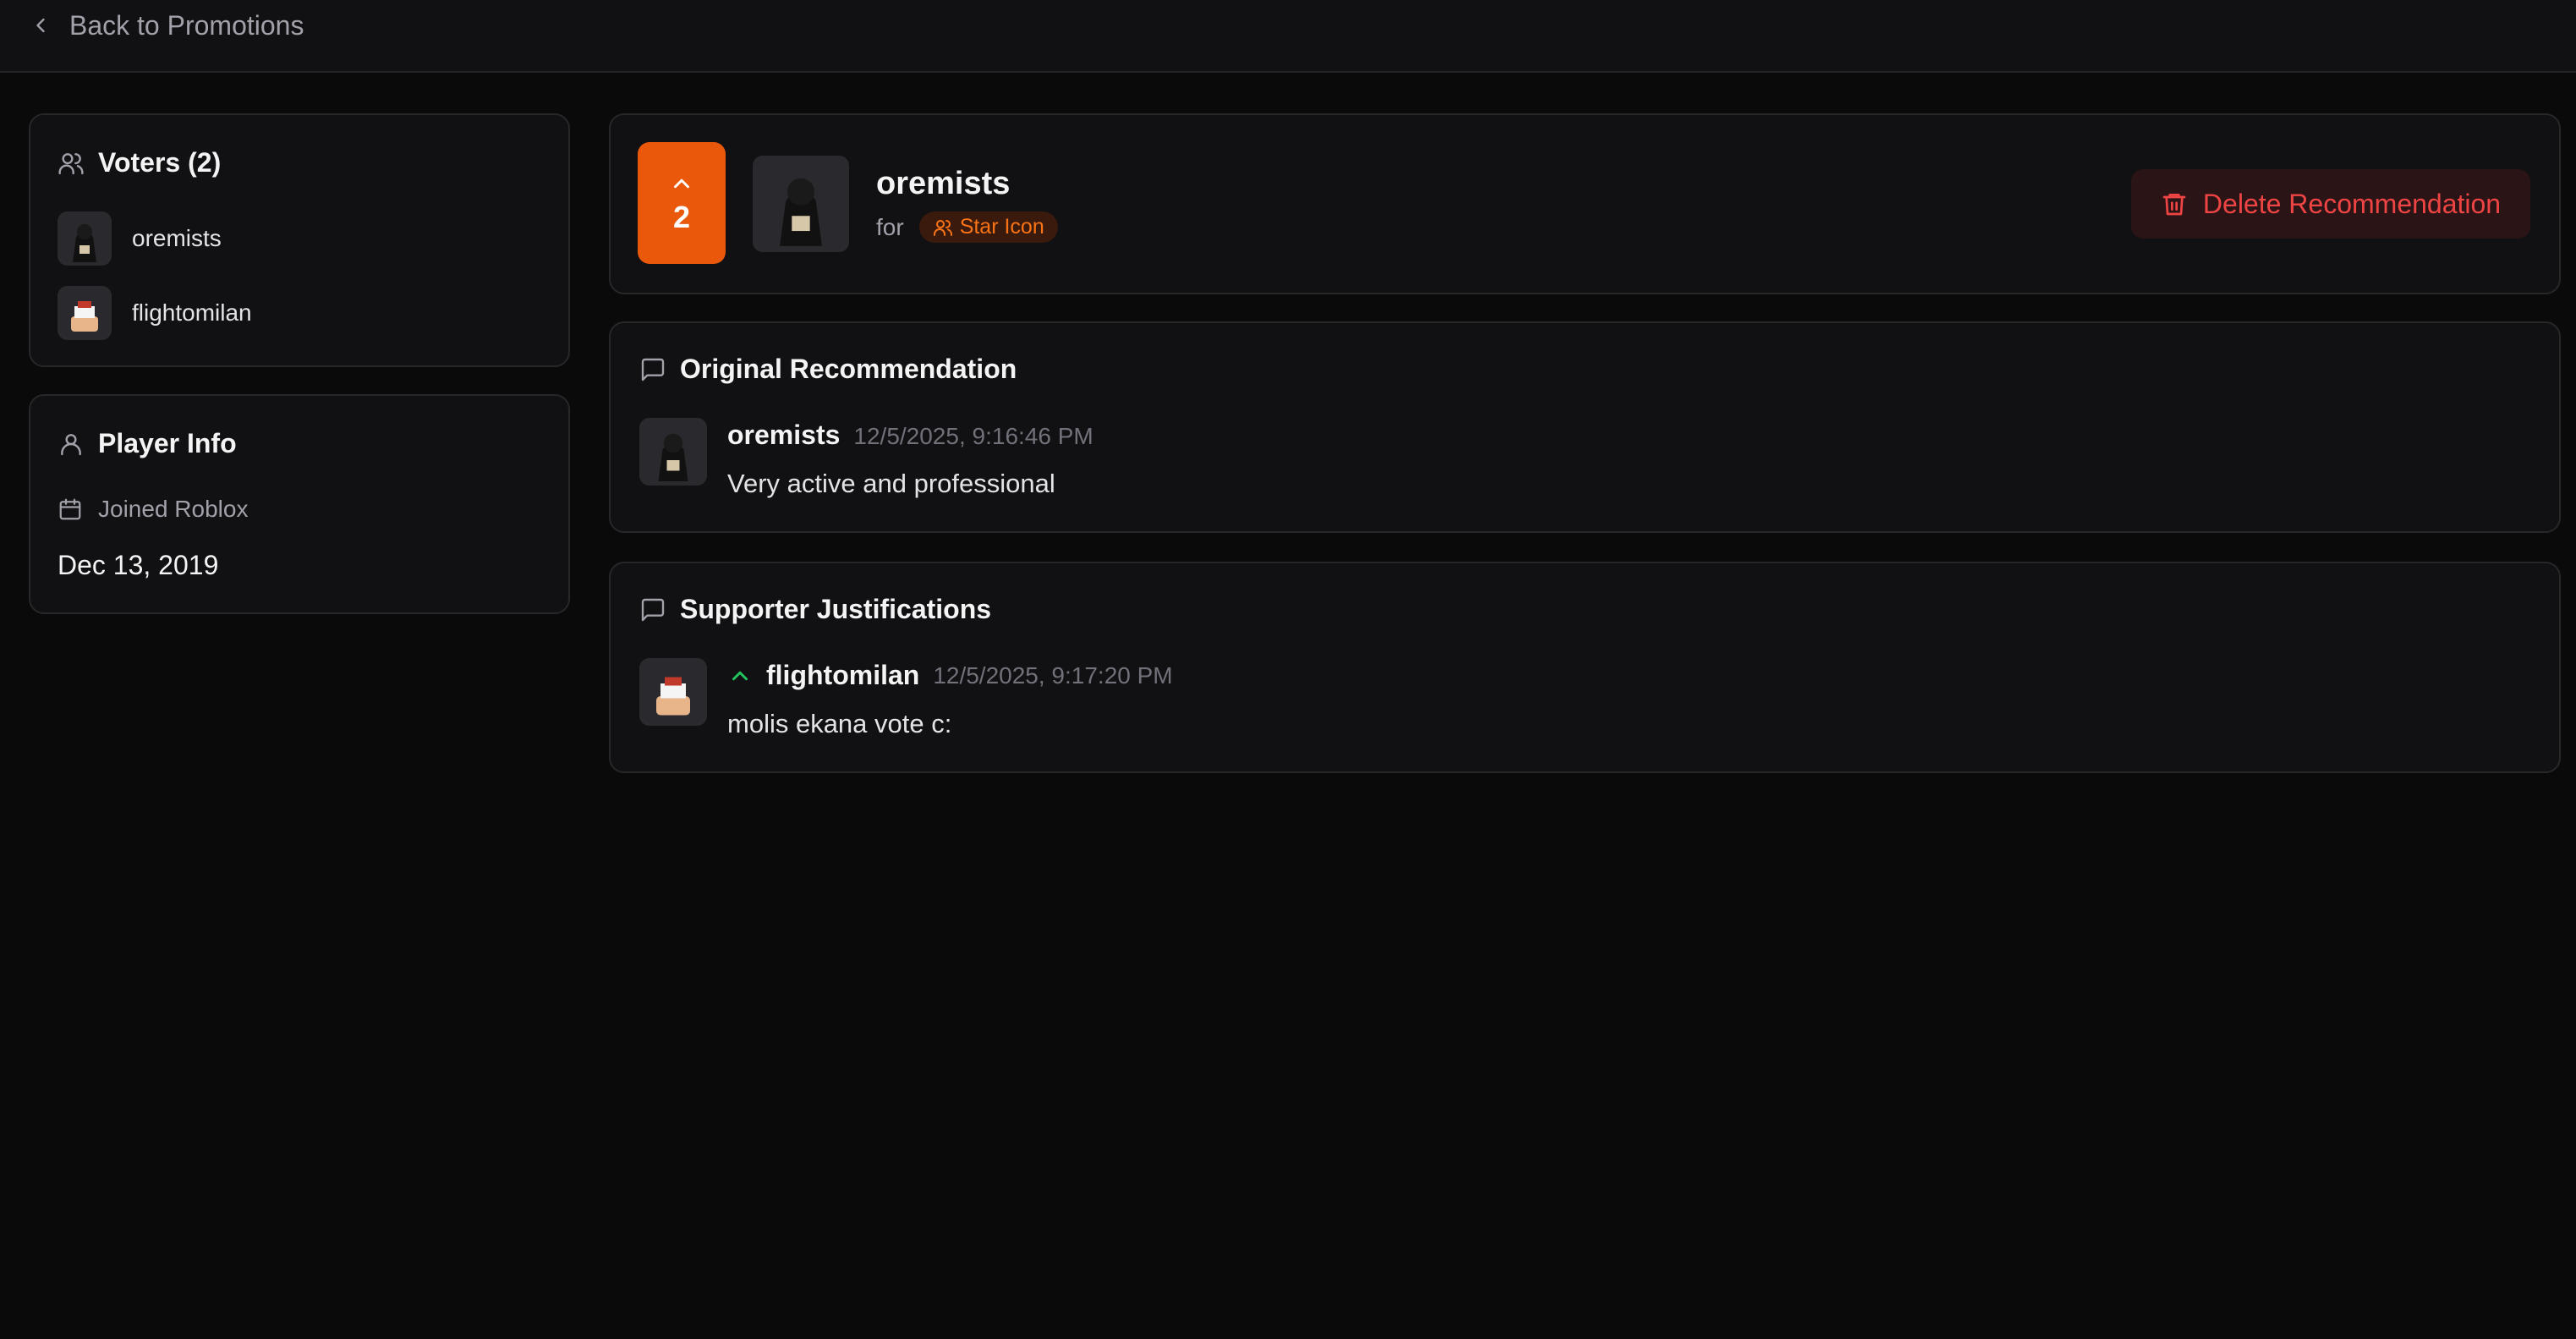  What do you see at coordinates (848, 369) in the screenshot?
I see `original-recommendation-title: Original Recommendation` at bounding box center [848, 369].